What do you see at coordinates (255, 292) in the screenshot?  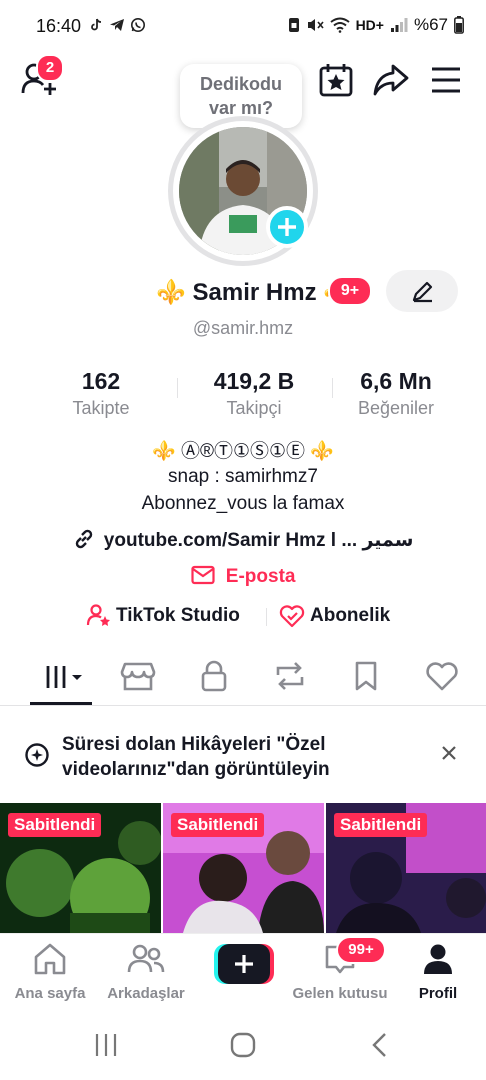 I see `display-name: ⚜️ Samir Hmz ⚜️` at bounding box center [255, 292].